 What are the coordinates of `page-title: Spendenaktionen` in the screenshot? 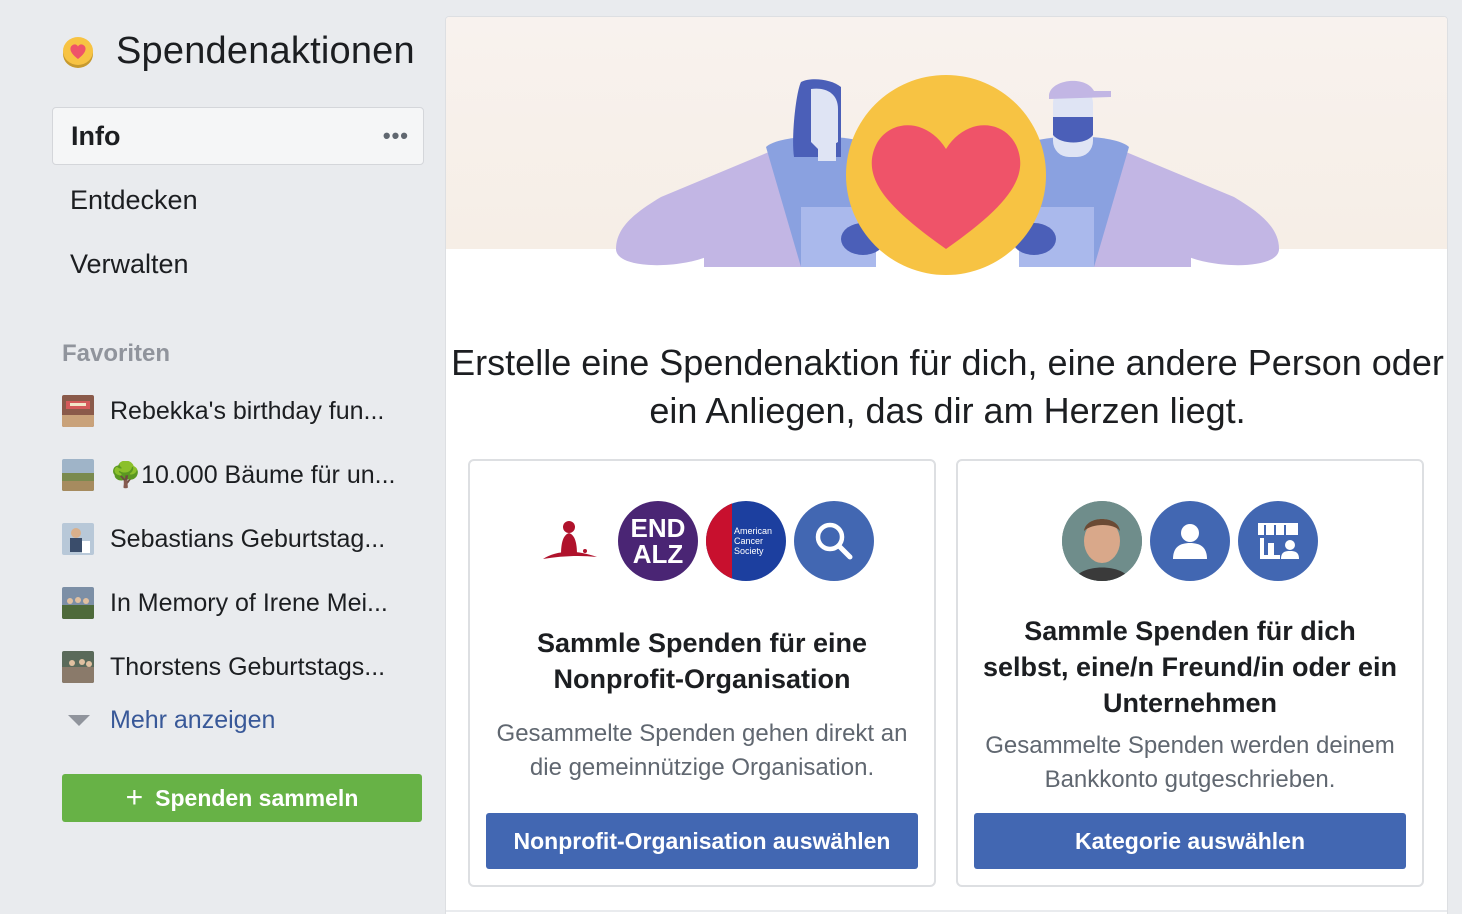 It's located at (265, 51).